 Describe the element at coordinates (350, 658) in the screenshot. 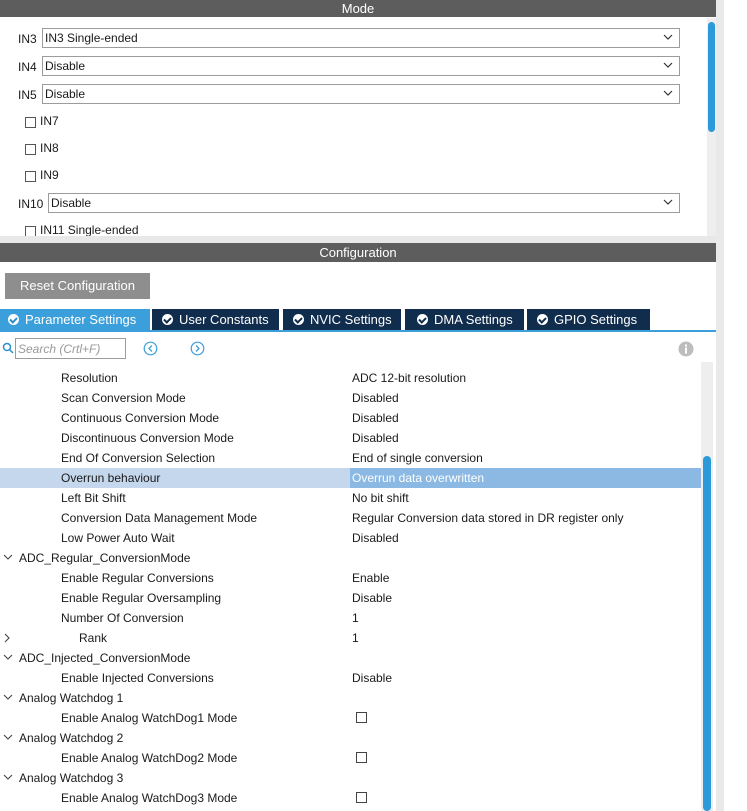

I see `group-row: ADC_Injected_ConversionMode` at that location.